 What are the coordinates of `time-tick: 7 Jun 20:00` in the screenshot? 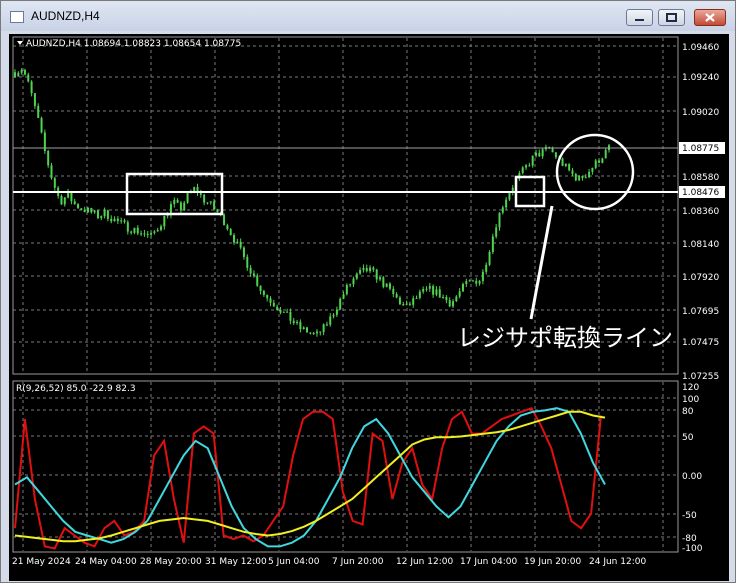 It's located at (358, 562).